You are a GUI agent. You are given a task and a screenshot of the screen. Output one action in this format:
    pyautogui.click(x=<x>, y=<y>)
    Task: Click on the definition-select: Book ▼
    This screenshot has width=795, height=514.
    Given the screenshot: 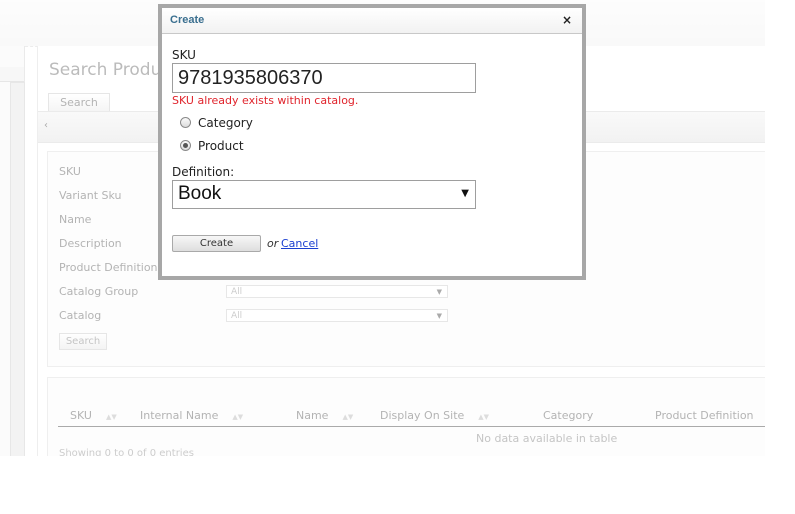 What is the action you would take?
    pyautogui.click(x=324, y=194)
    